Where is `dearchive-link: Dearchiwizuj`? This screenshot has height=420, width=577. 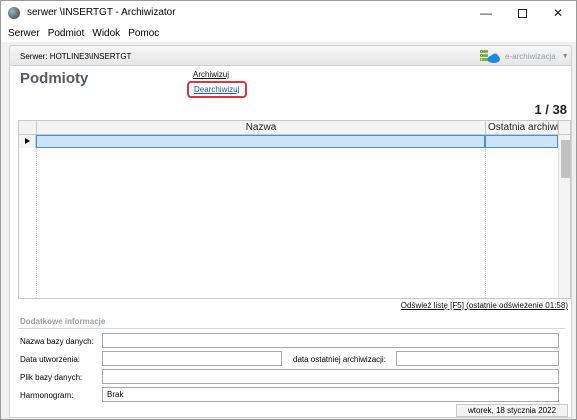 dearchive-link: Dearchiwizuj is located at coordinates (216, 89).